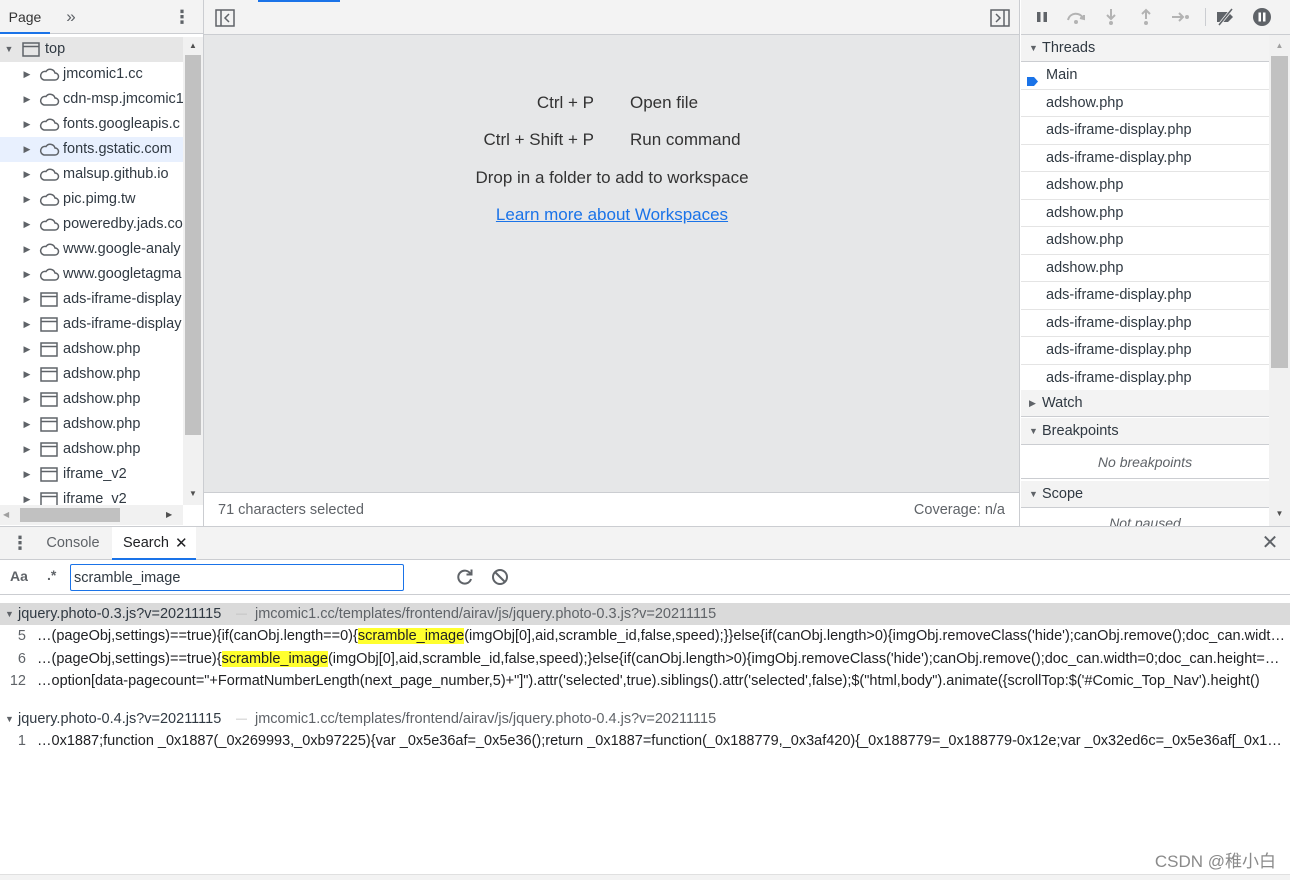 This screenshot has height=880, width=1290. Describe the element at coordinates (181, 543) in the screenshot. I see `close-tab-icon: ✕` at that location.